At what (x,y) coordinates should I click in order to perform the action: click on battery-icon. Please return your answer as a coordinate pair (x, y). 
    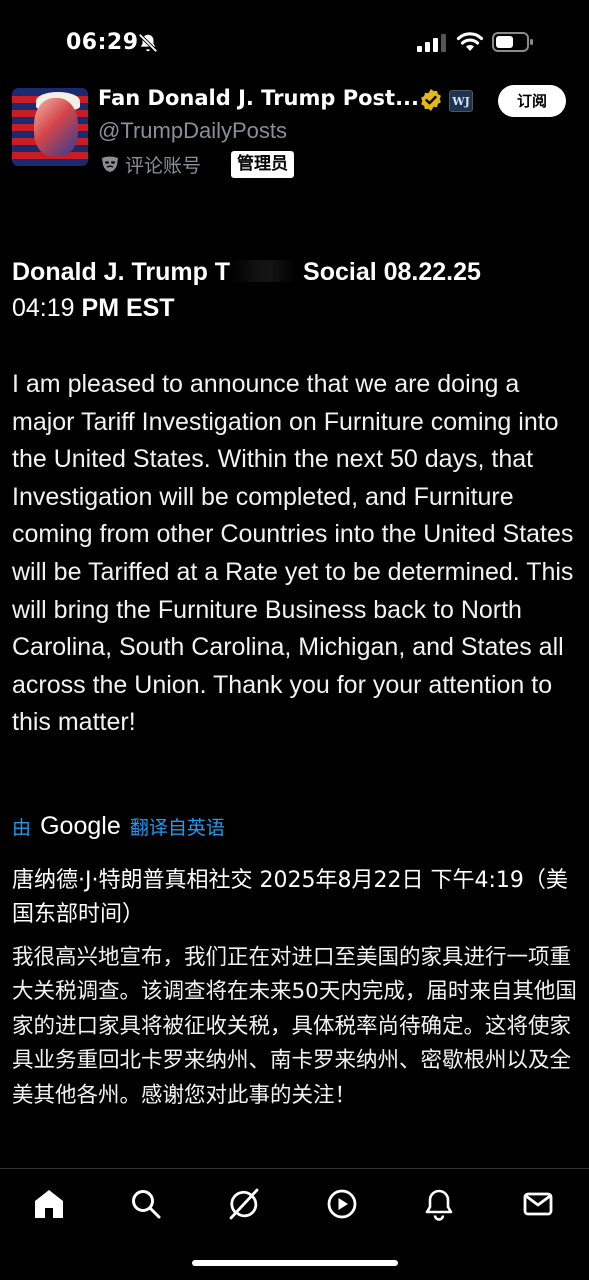
    Looking at the image, I should click on (512, 42).